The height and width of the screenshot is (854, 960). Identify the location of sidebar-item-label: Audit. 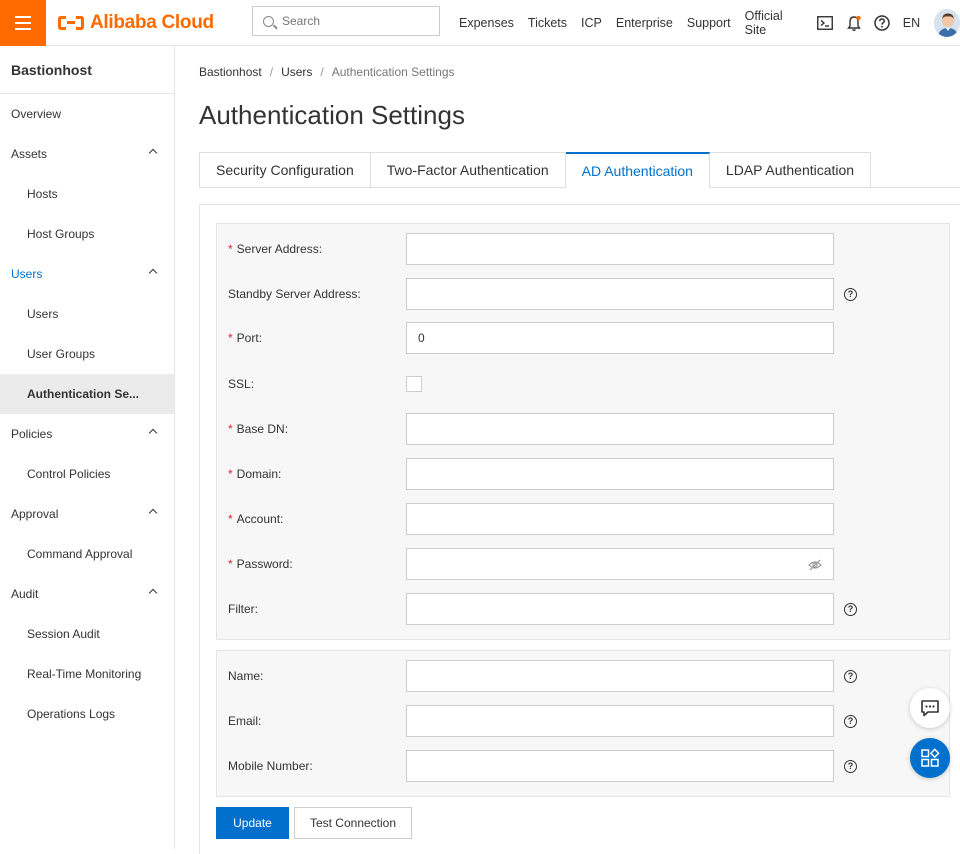
(24, 594).